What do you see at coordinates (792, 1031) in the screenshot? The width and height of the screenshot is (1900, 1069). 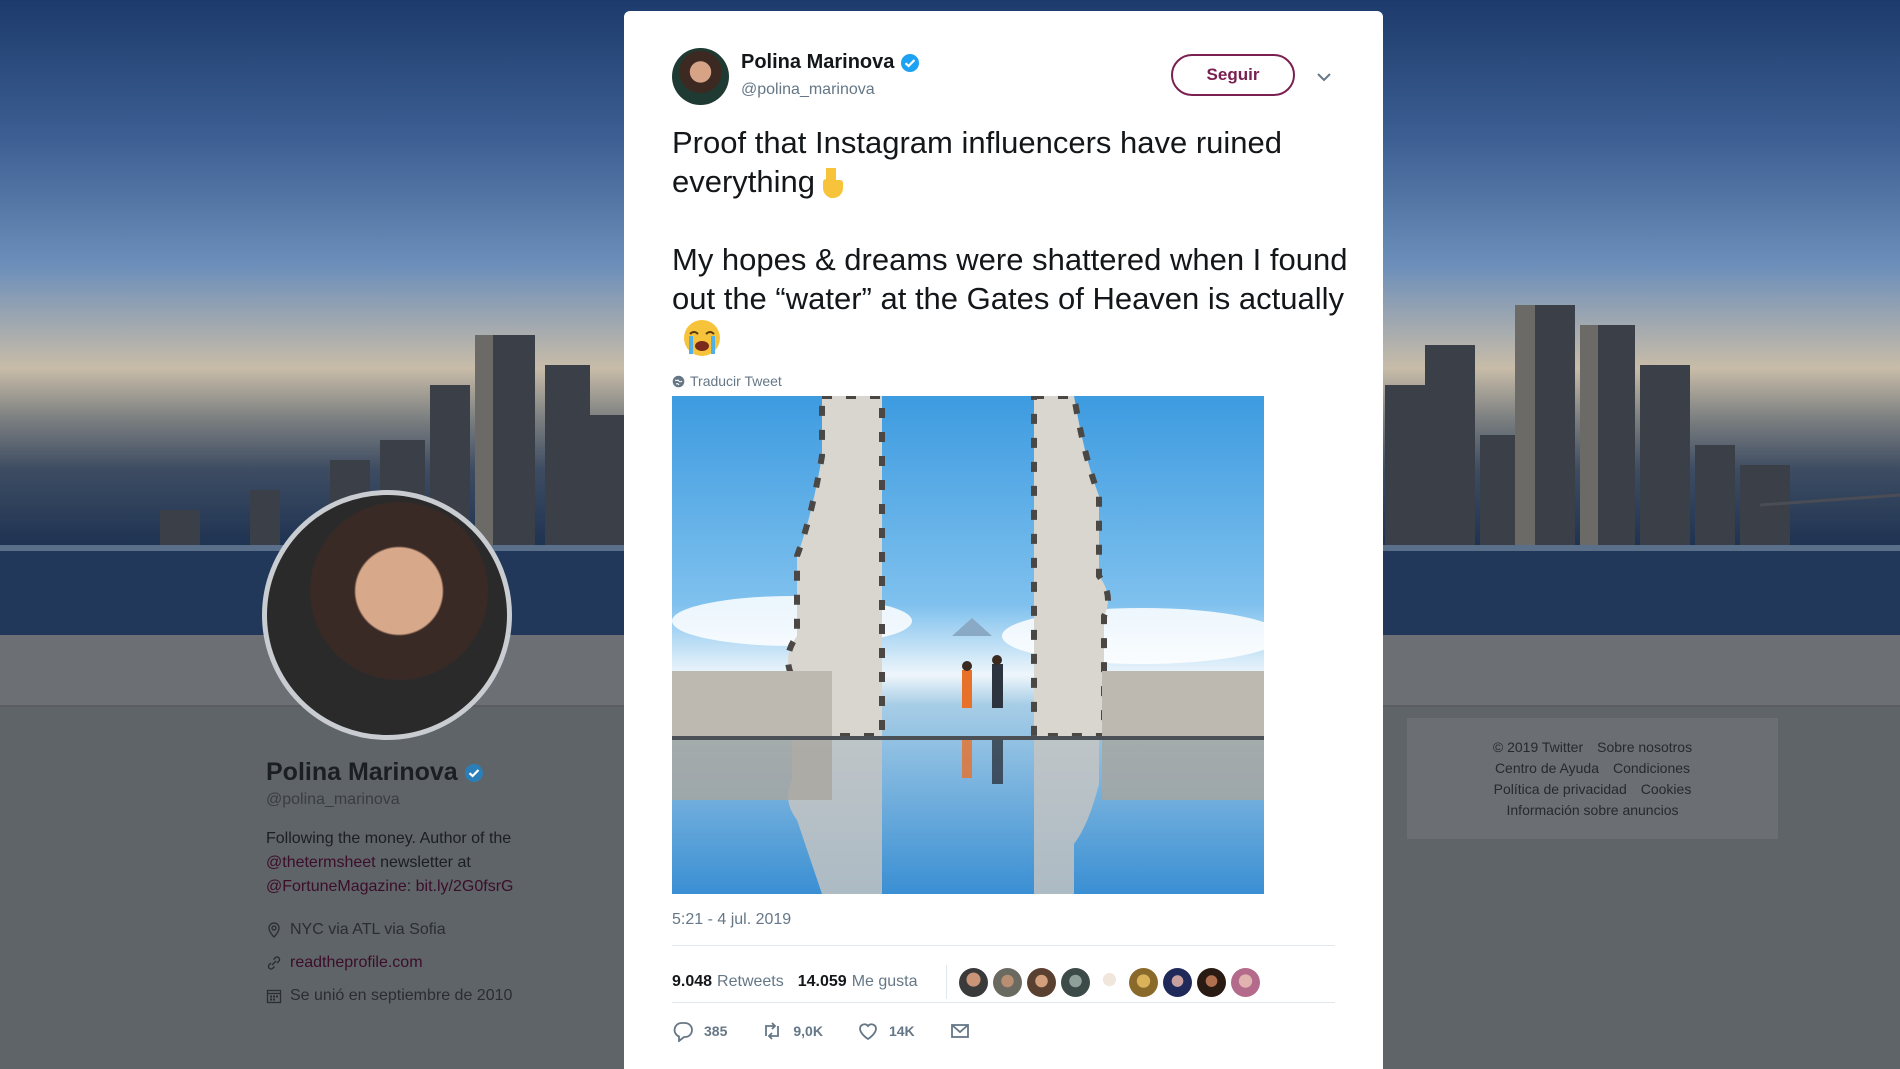 I see `retweet-button: 9,0K` at bounding box center [792, 1031].